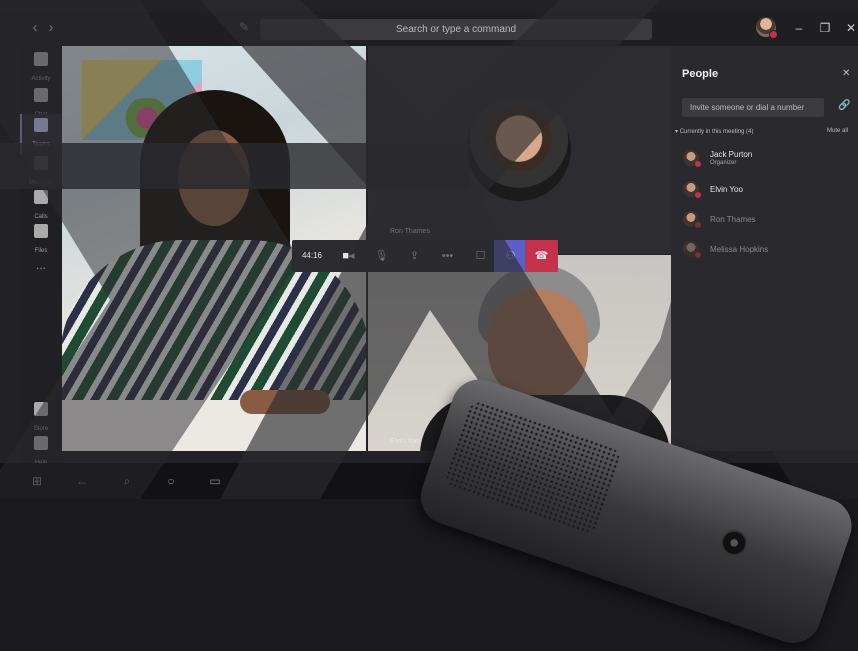 The width and height of the screenshot is (858, 651). What do you see at coordinates (41, 95) in the screenshot?
I see `chat-icon` at bounding box center [41, 95].